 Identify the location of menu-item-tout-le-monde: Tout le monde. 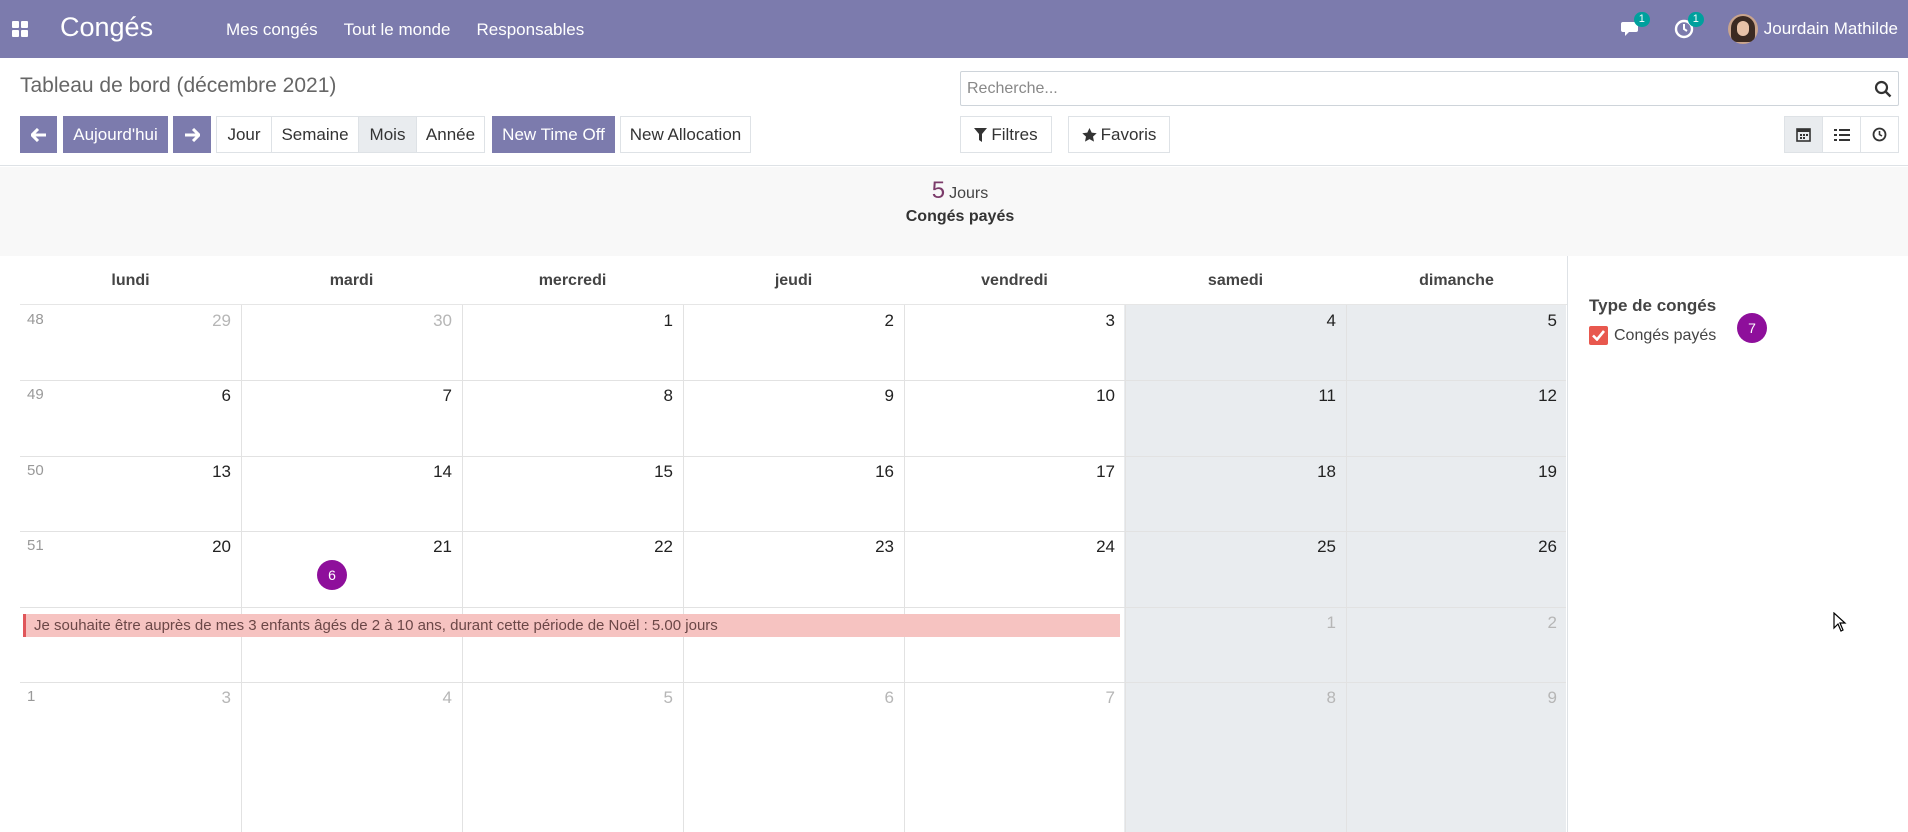
(397, 30).